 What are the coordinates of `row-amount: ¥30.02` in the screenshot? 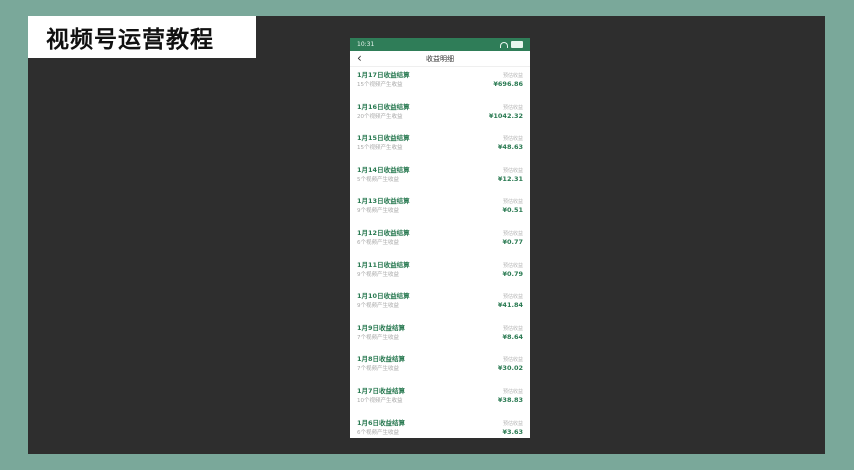 It's located at (510, 368).